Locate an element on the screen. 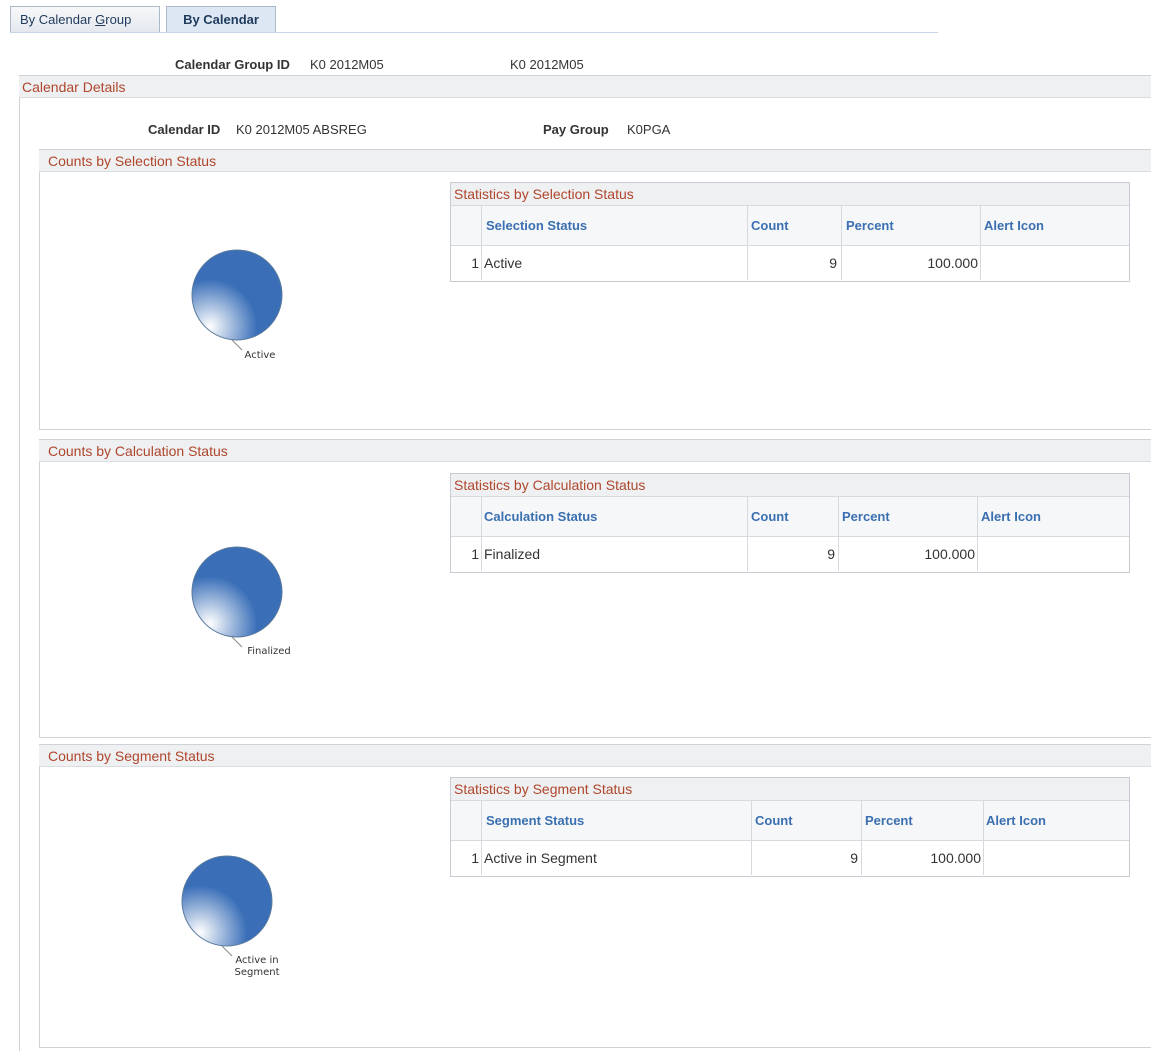 The image size is (1151, 1051). table-row: 1 Active 9 100.000 is located at coordinates (790, 263).